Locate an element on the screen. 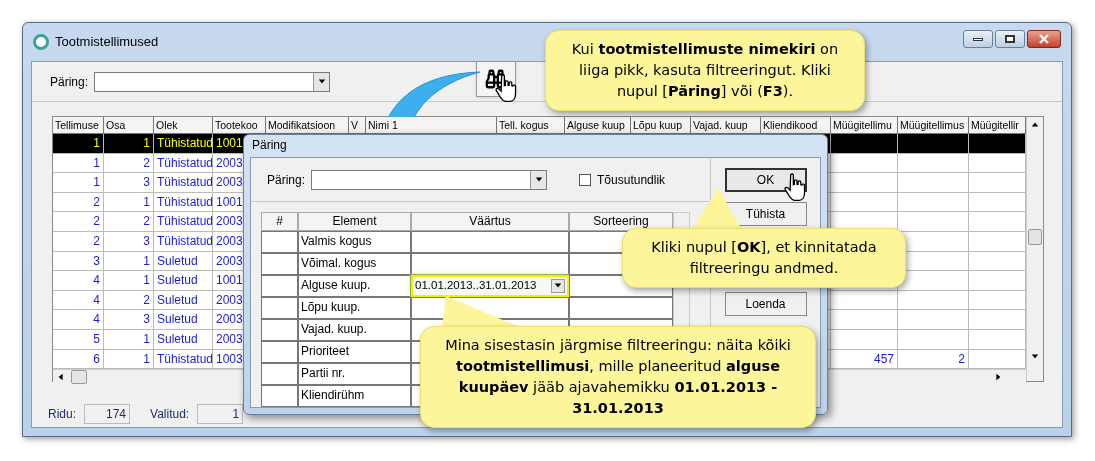 Image resolution: width=1095 pixels, height=461 pixels. element-cell: Lõpu kuup. is located at coordinates (354, 308).